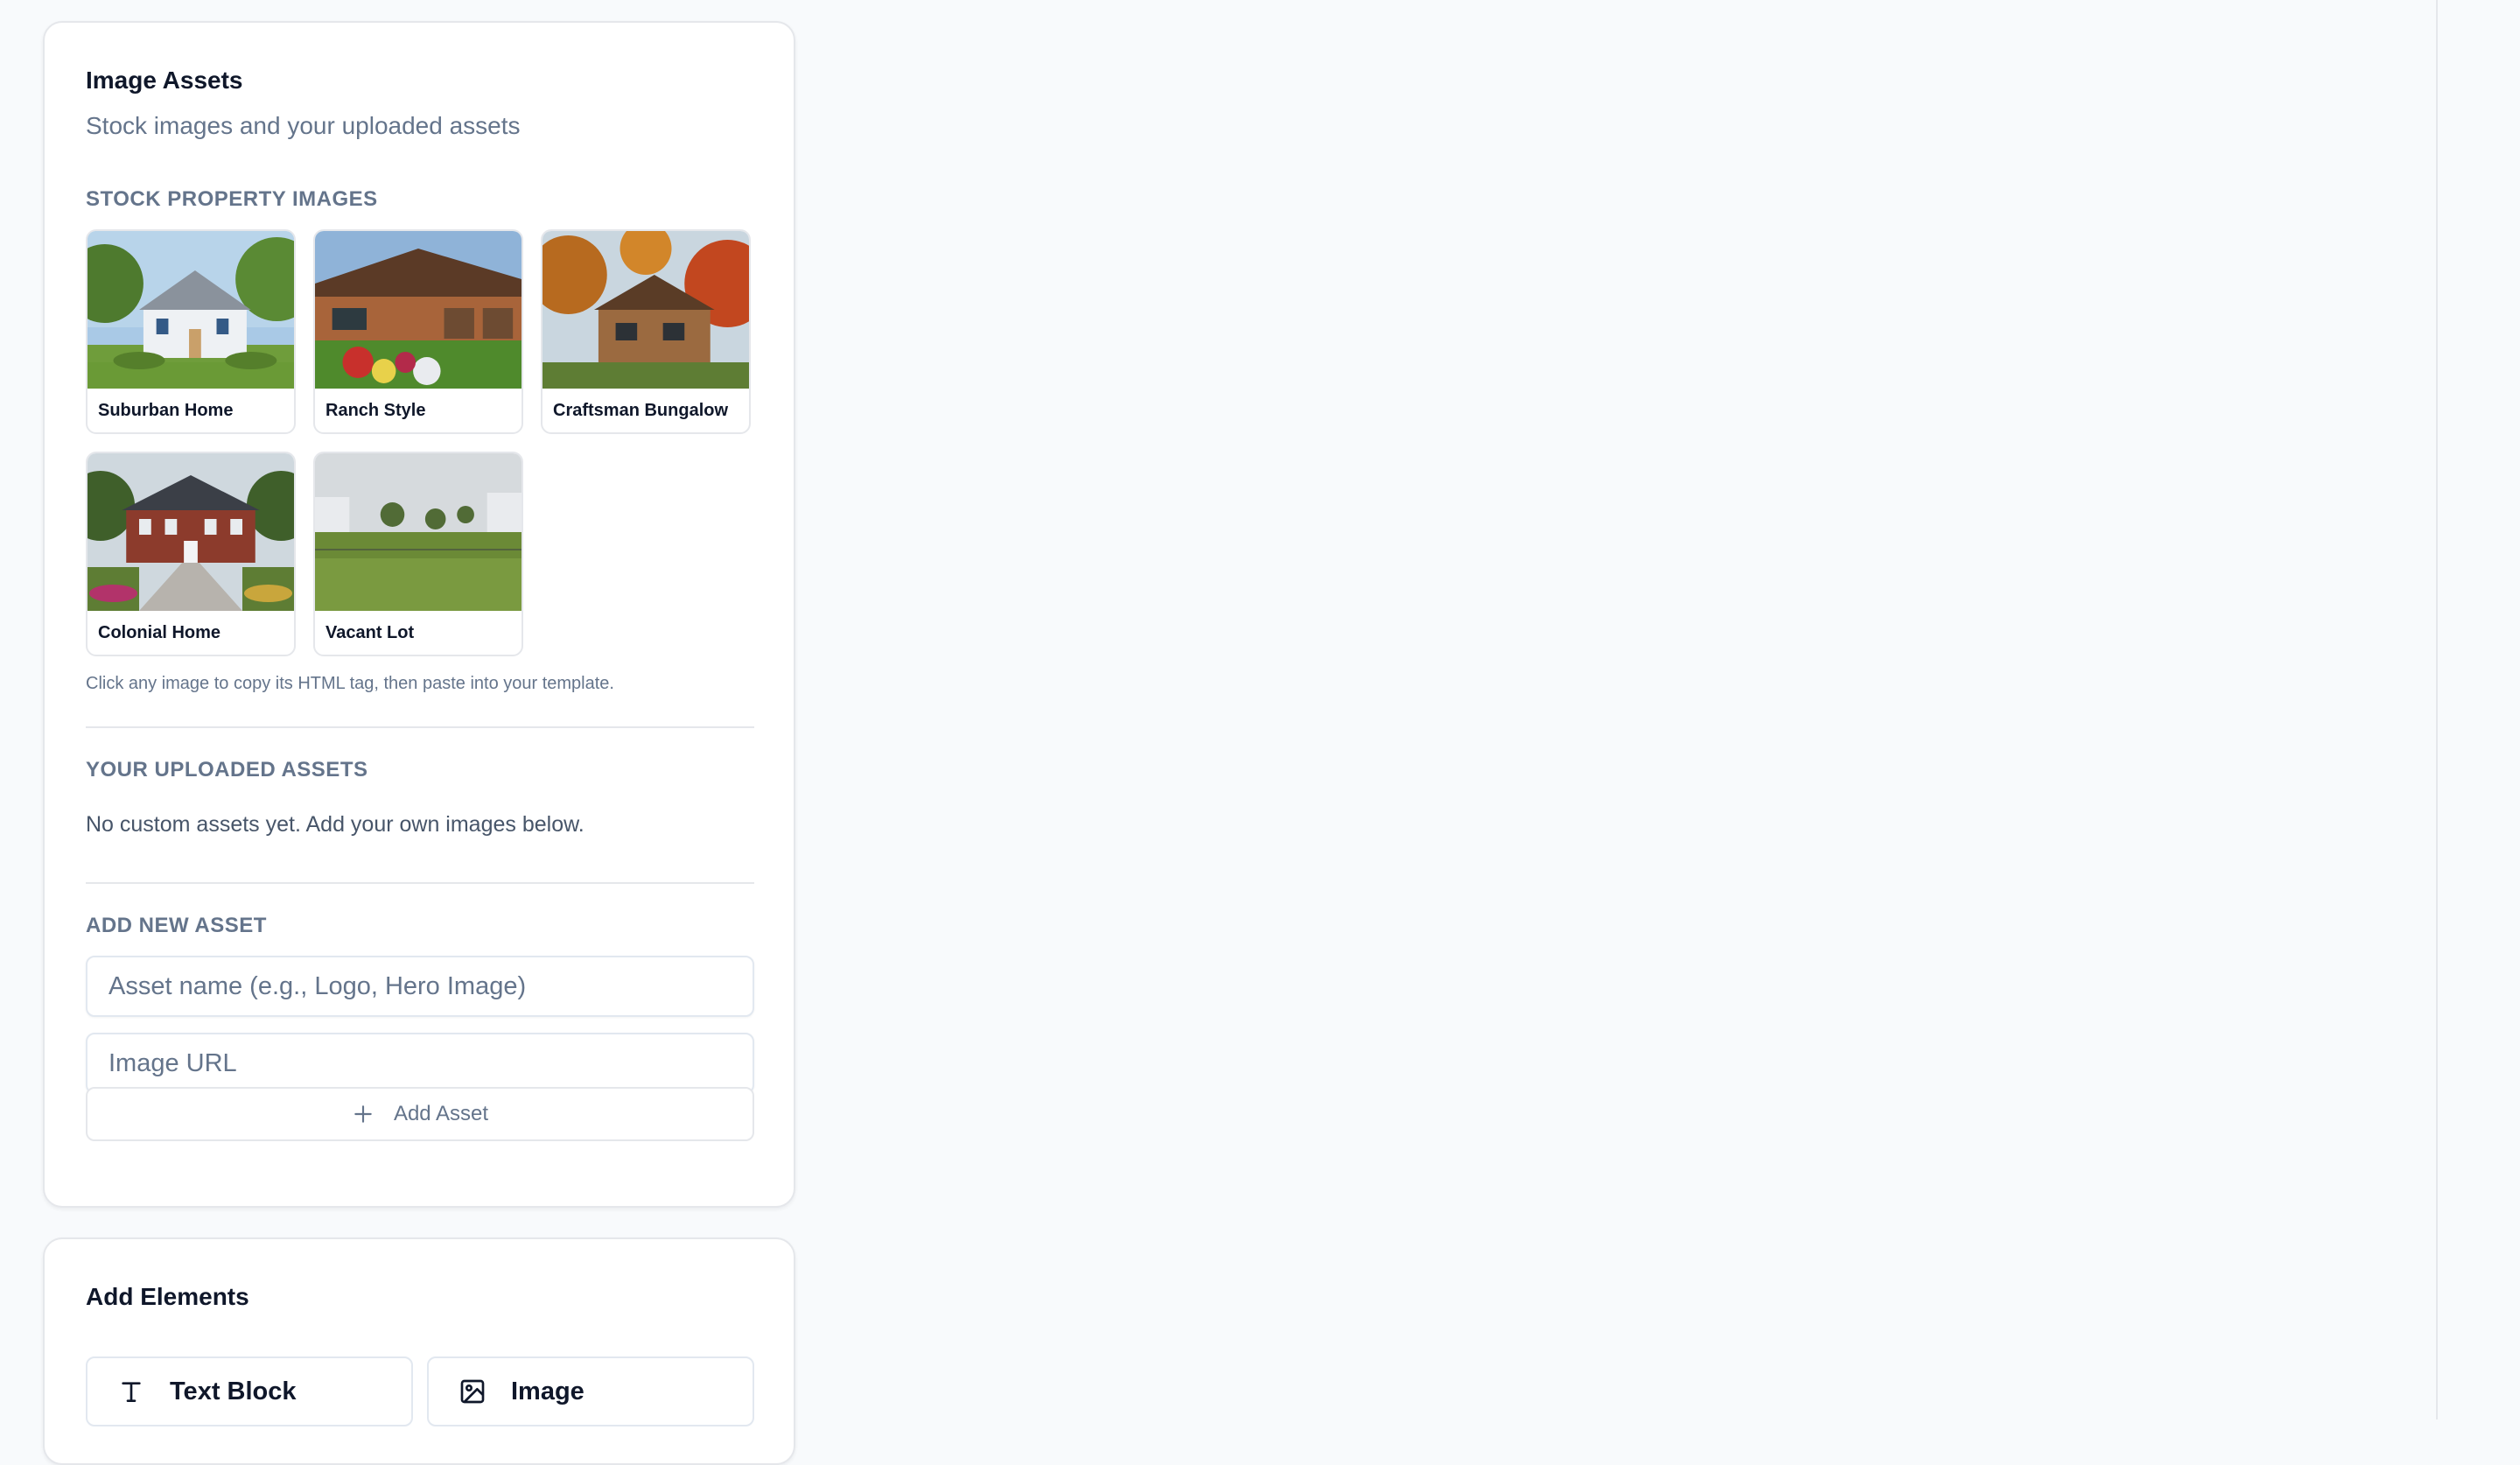  What do you see at coordinates (166, 410) in the screenshot?
I see `thumb-label: Suburban Home` at bounding box center [166, 410].